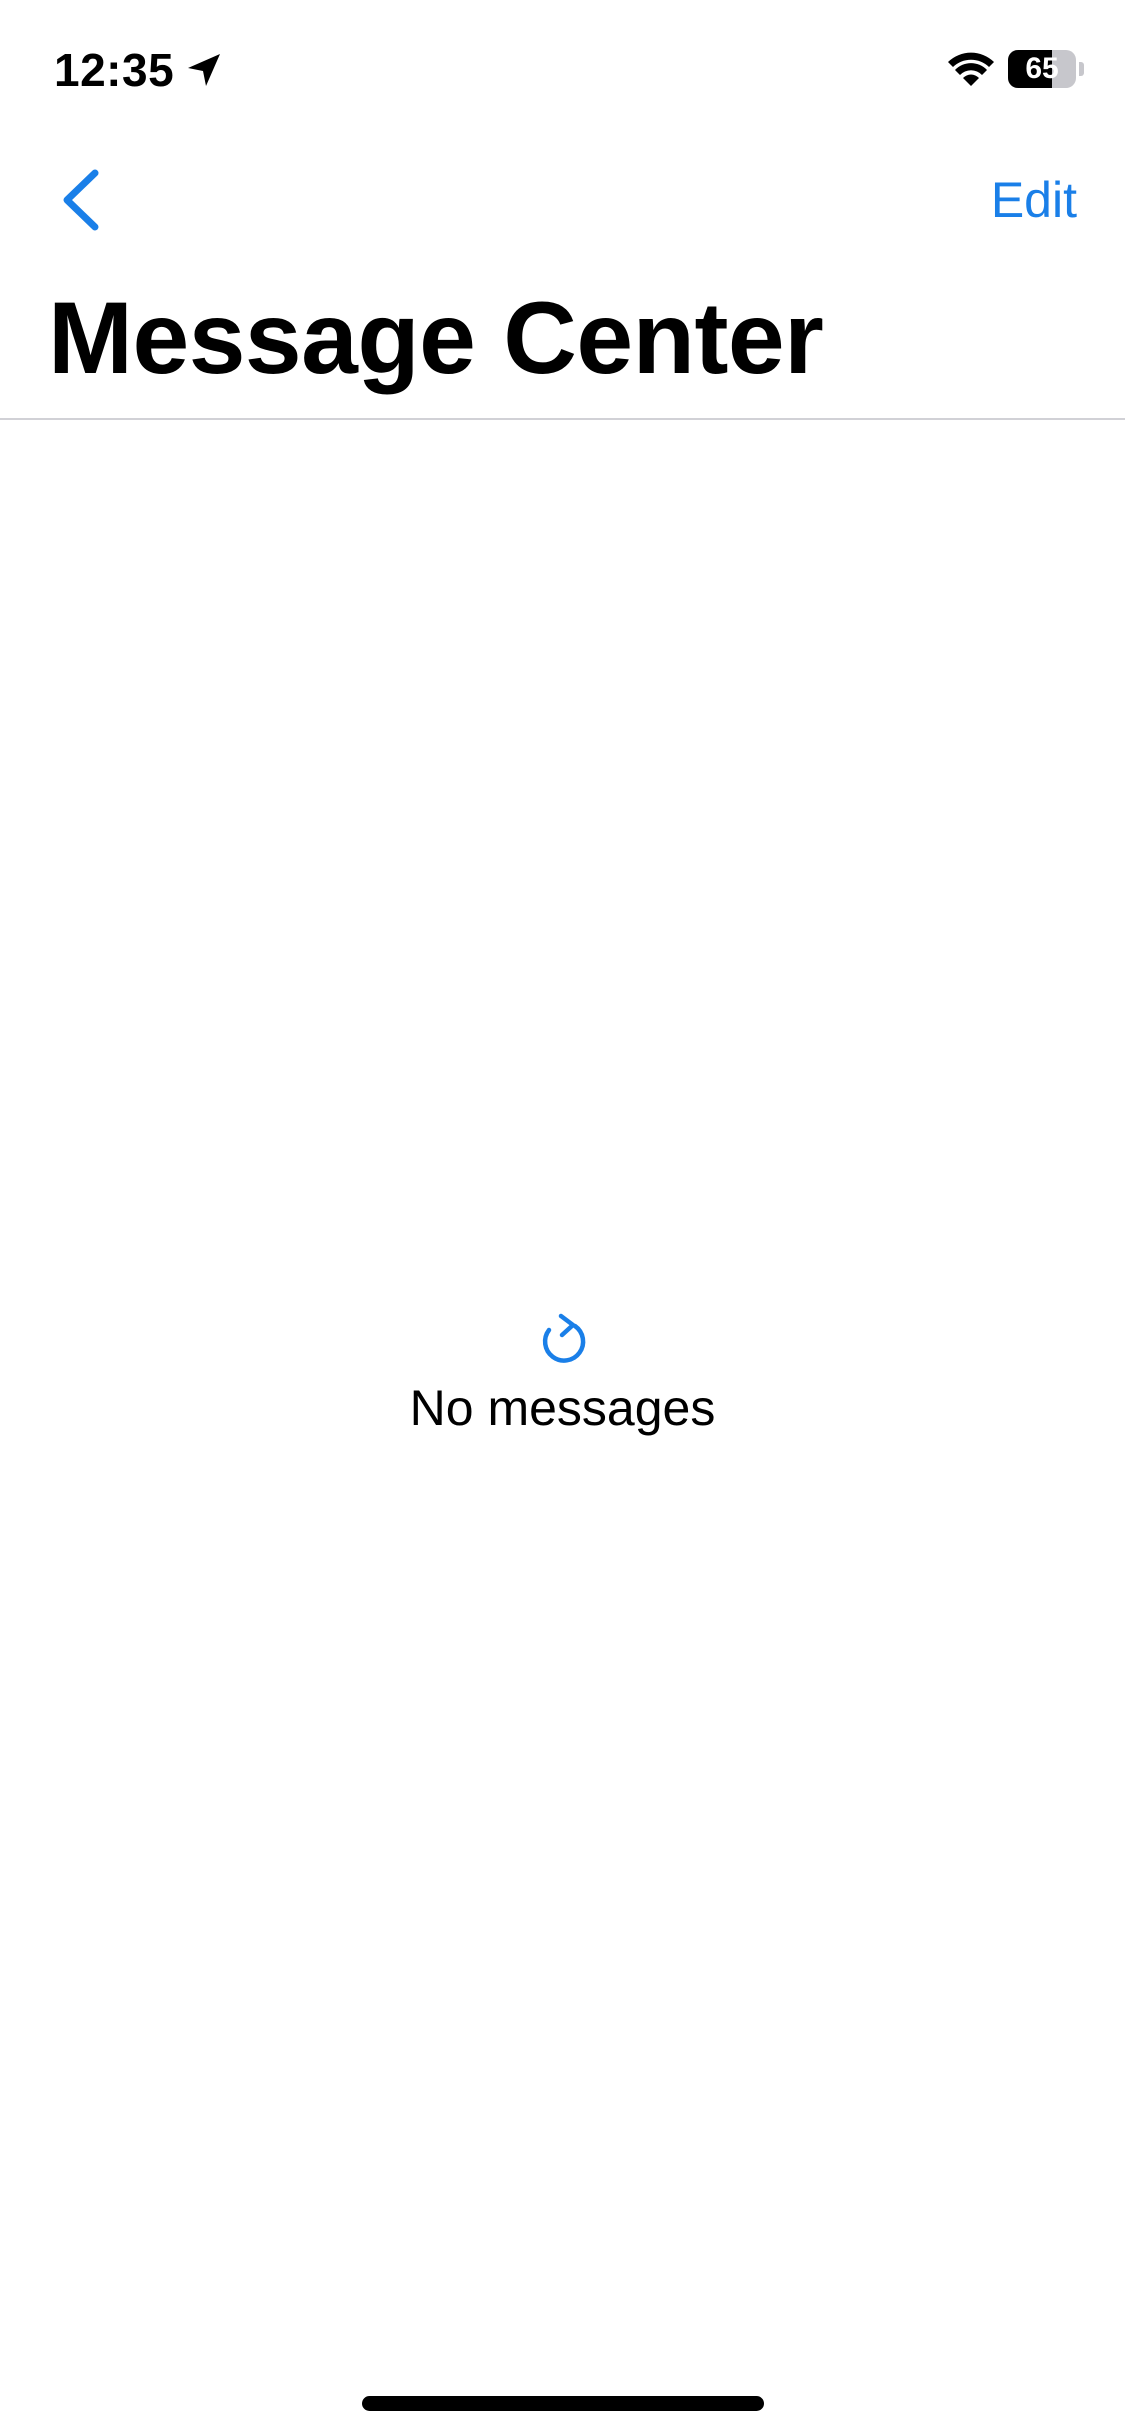 This screenshot has height=2436, width=1125. I want to click on home-indicator, so click(563, 2403).